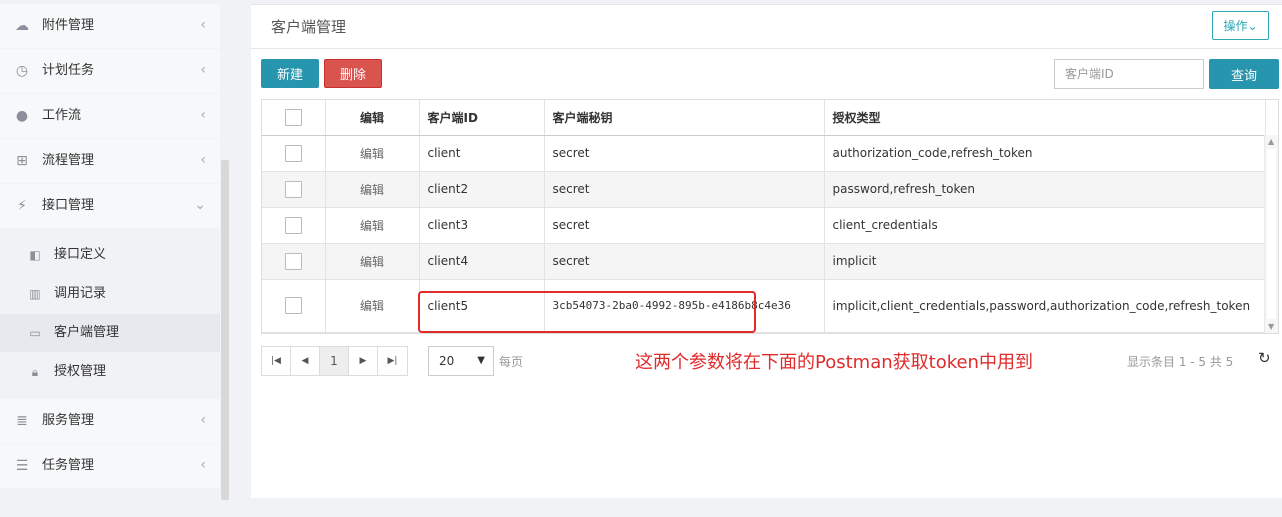  I want to click on table-row: 编辑 client2 secret password,refresh_token, so click(764, 189).